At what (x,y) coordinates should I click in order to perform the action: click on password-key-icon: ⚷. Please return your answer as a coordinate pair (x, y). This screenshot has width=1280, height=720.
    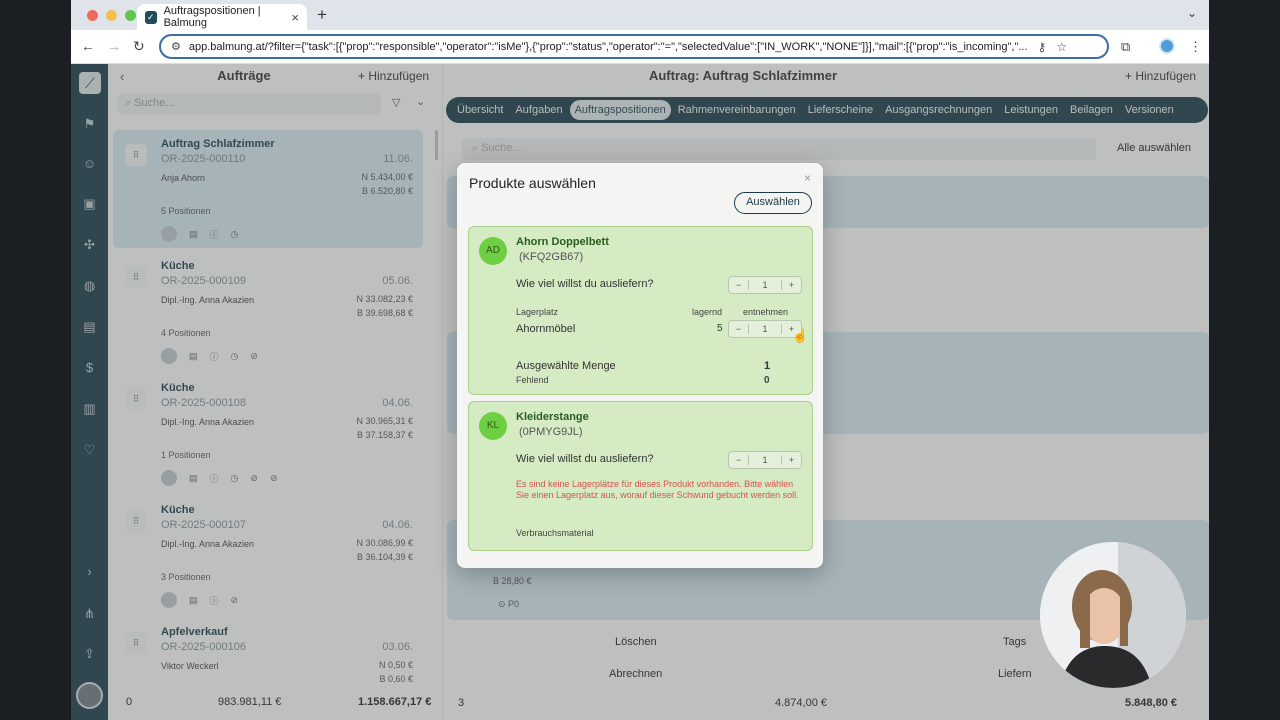
    Looking at the image, I should click on (1042, 47).